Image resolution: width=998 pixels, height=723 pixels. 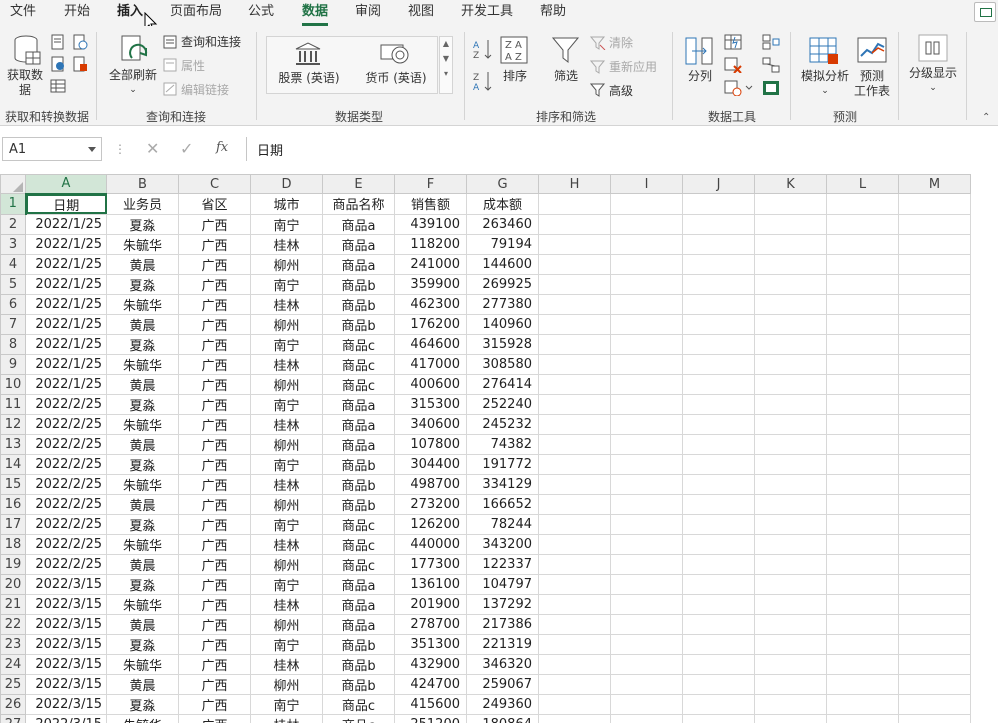 What do you see at coordinates (13, 284) in the screenshot?
I see `row-header: 5` at bounding box center [13, 284].